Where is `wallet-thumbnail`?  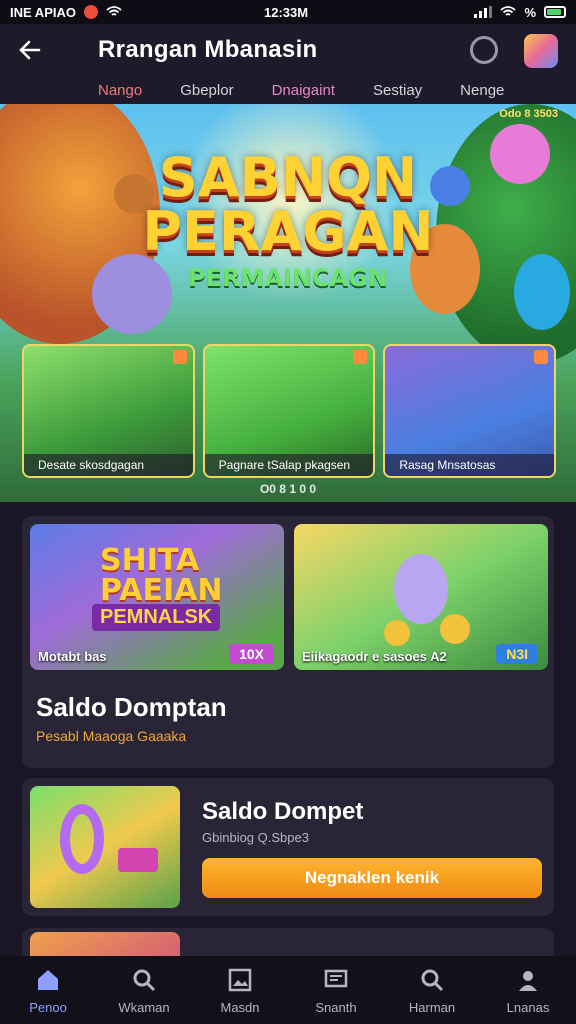
wallet-thumbnail is located at coordinates (105, 847).